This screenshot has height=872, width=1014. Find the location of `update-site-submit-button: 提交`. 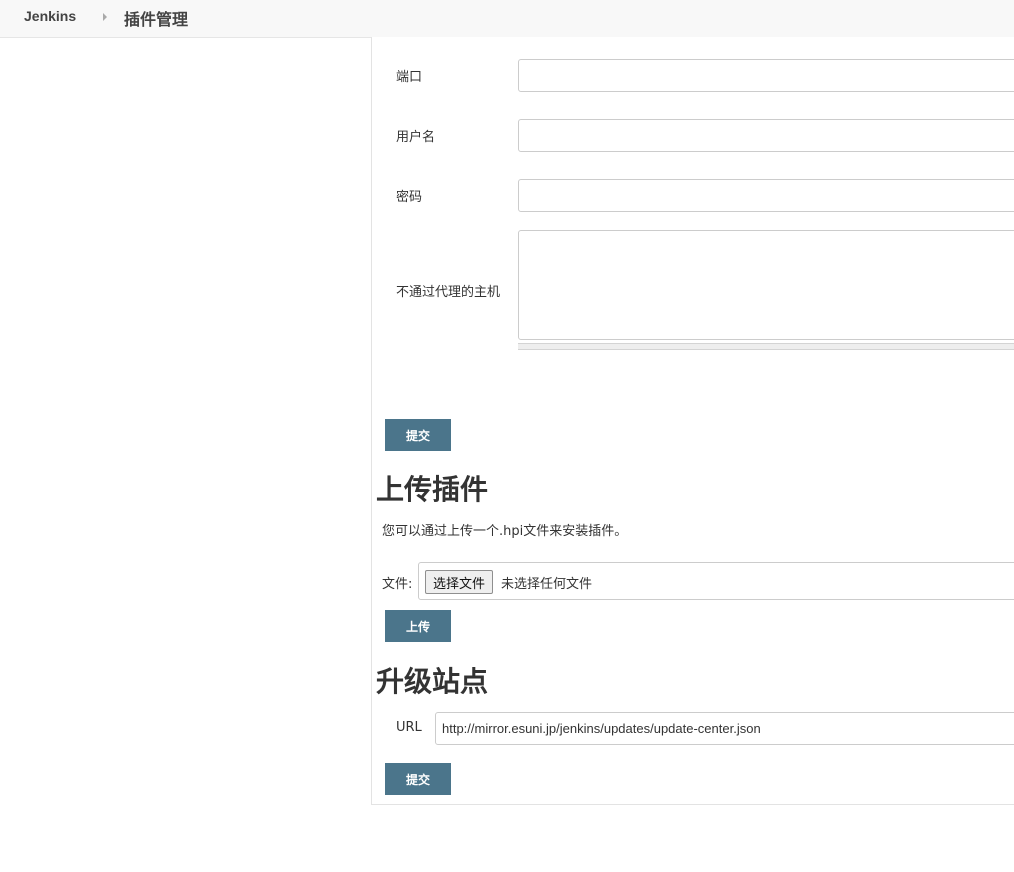

update-site-submit-button: 提交 is located at coordinates (418, 779).